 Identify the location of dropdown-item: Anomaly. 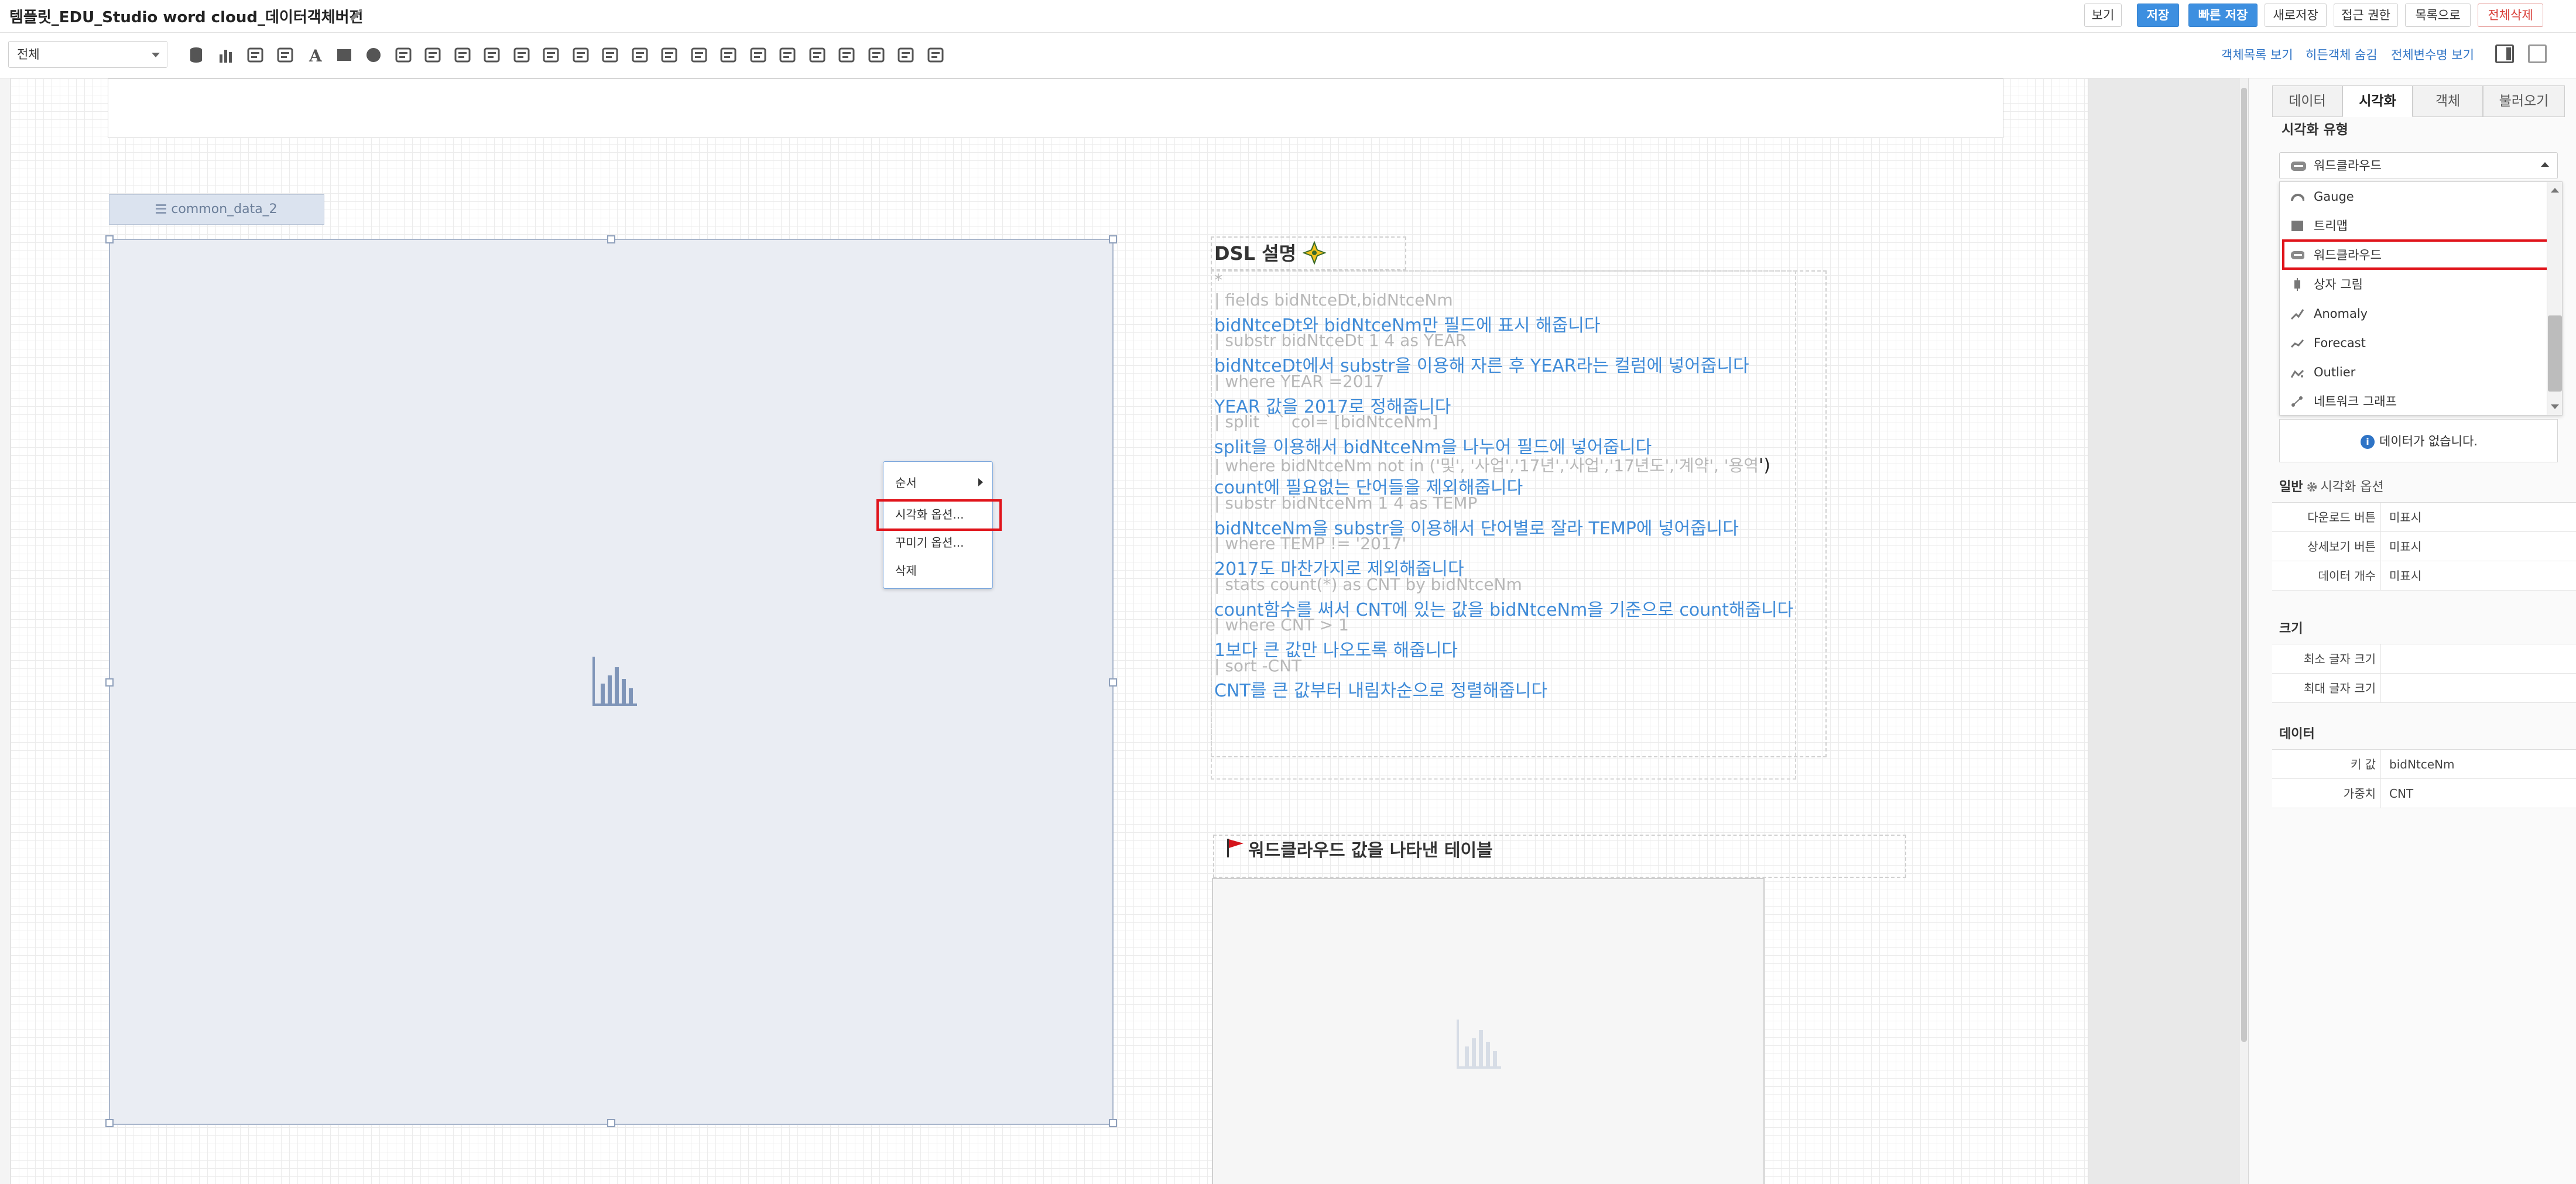
(2413, 313).